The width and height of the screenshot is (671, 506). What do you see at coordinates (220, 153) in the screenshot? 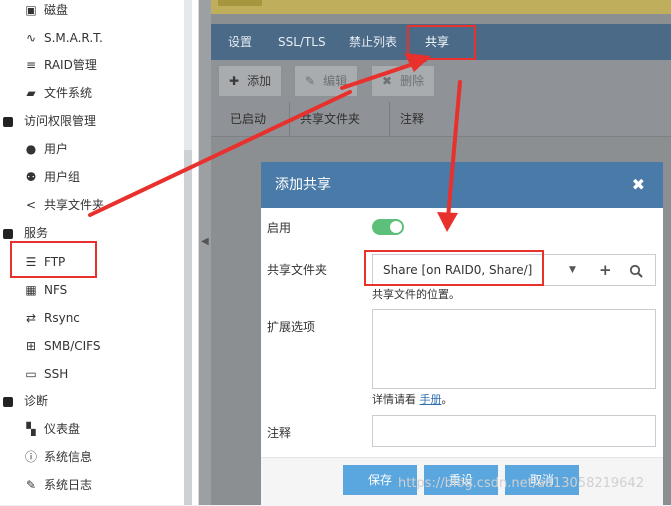
I see `annotation-arrow-to-toolbar` at bounding box center [220, 153].